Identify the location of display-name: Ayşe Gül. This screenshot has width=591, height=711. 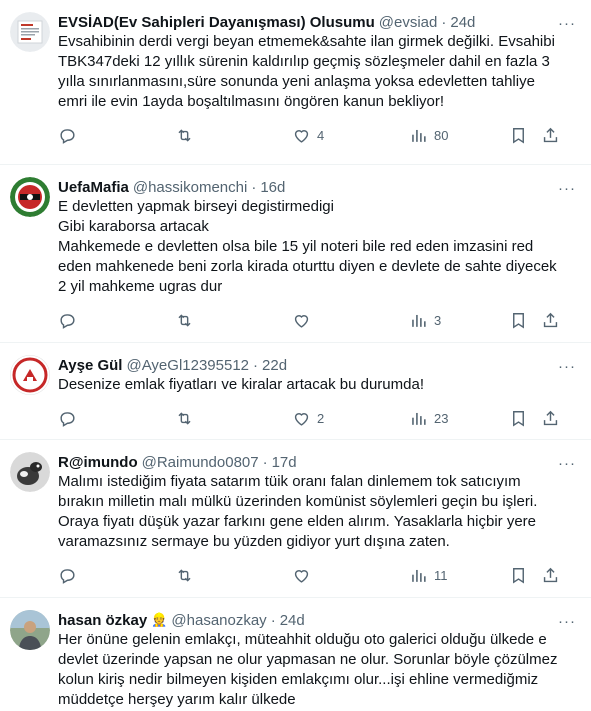
(90, 365).